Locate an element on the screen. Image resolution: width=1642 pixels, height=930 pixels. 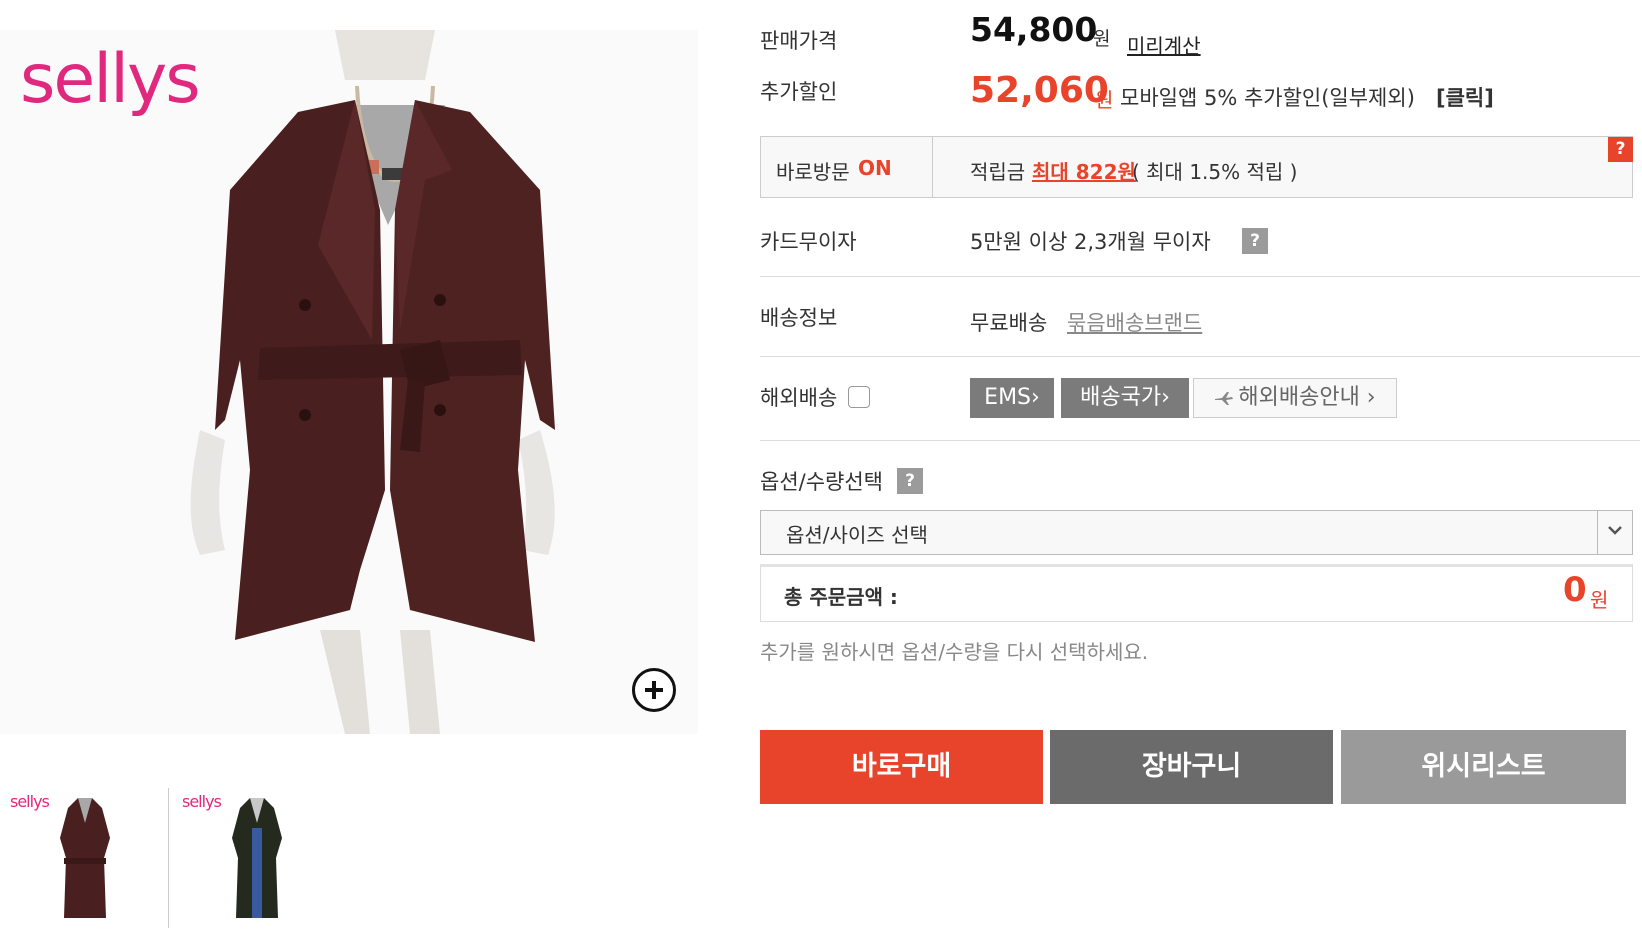
sale-price-unit: 원 is located at coordinates (1102, 39).